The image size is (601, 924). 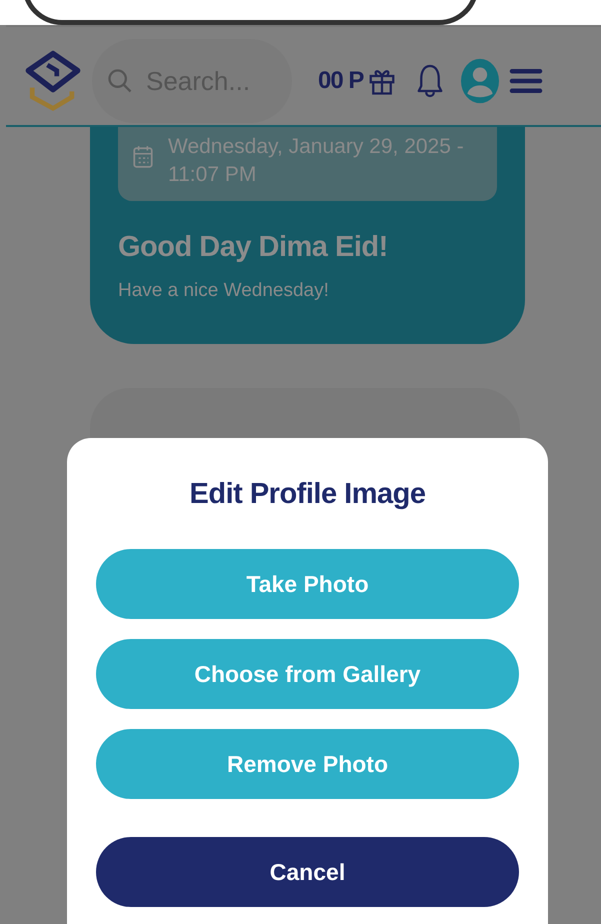 I want to click on search-icon, so click(x=120, y=81).